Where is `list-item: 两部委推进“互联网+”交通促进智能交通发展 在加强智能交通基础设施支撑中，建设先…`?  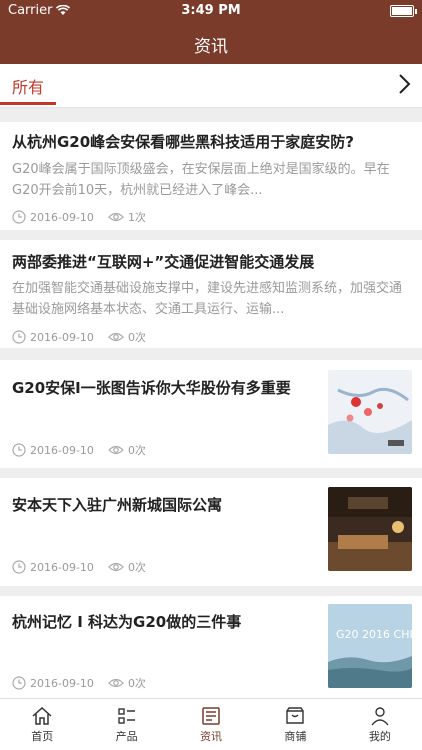 list-item: 两部委推进“互联网+”交通促进智能交通发展 在加强智能交通基础设施支撑中，建设先… is located at coordinates (211, 294).